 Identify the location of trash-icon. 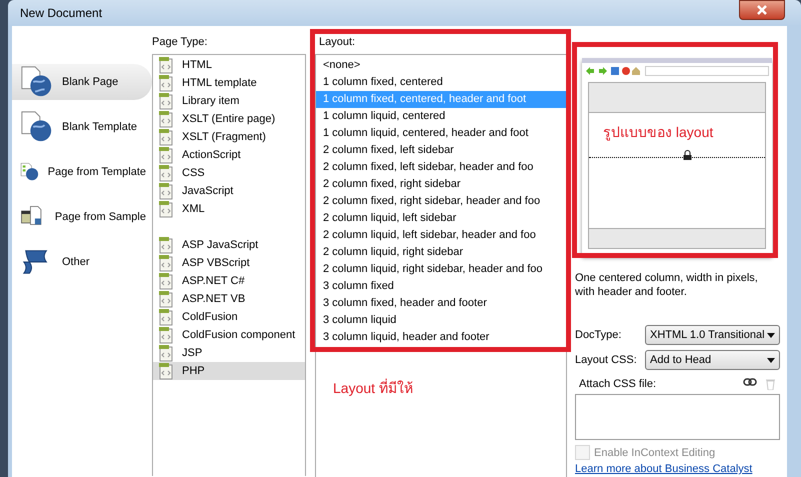
(770, 384).